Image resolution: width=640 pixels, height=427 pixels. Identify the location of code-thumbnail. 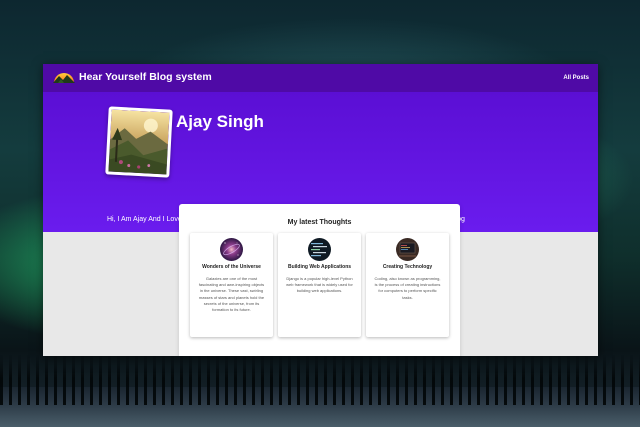
(319, 249).